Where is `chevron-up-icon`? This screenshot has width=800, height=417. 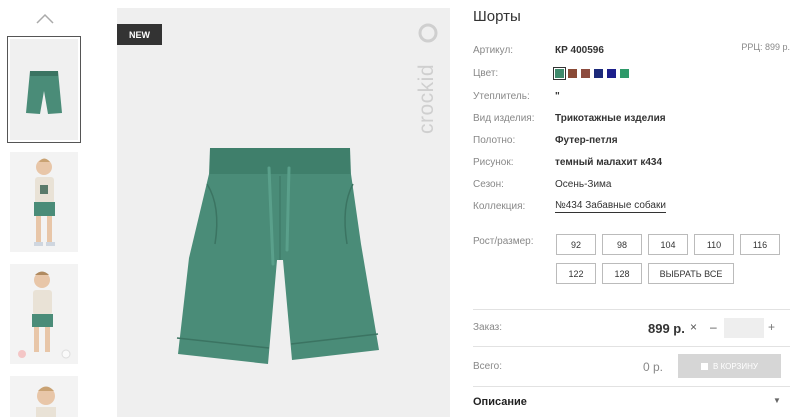 chevron-up-icon is located at coordinates (45, 18).